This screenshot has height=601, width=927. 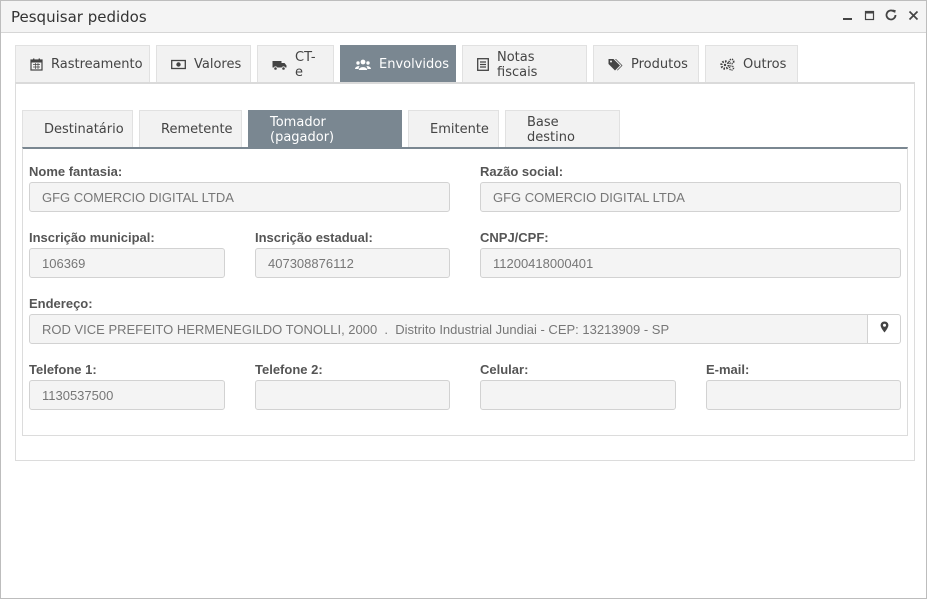 I want to click on tab-outros: Outros, so click(x=751, y=64).